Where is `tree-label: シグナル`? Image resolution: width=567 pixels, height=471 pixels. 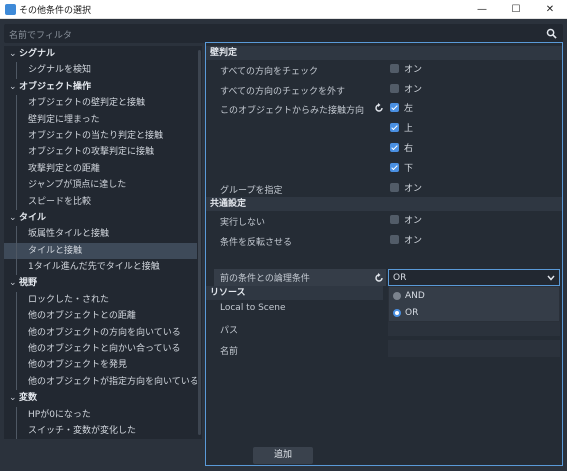
tree-label: シグナル is located at coordinates (37, 54).